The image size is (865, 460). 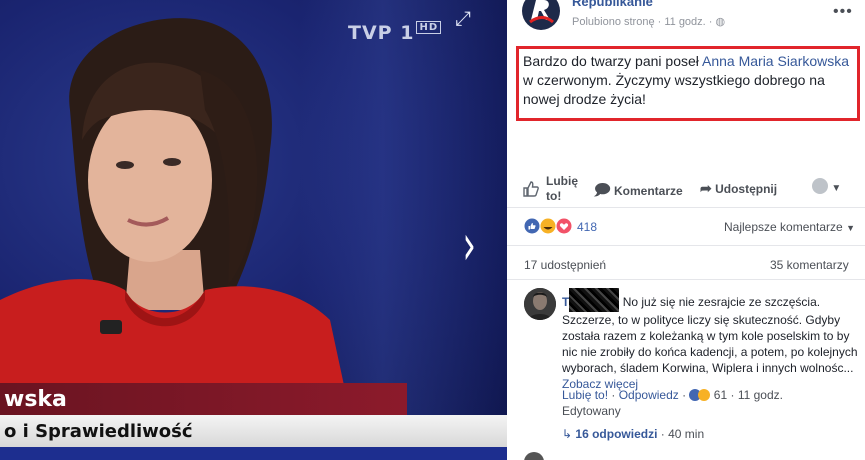 I want to click on post-actions: Lubię to! 🗩 Komentarze ➦ Udostępnij ▼, so click(x=689, y=188).